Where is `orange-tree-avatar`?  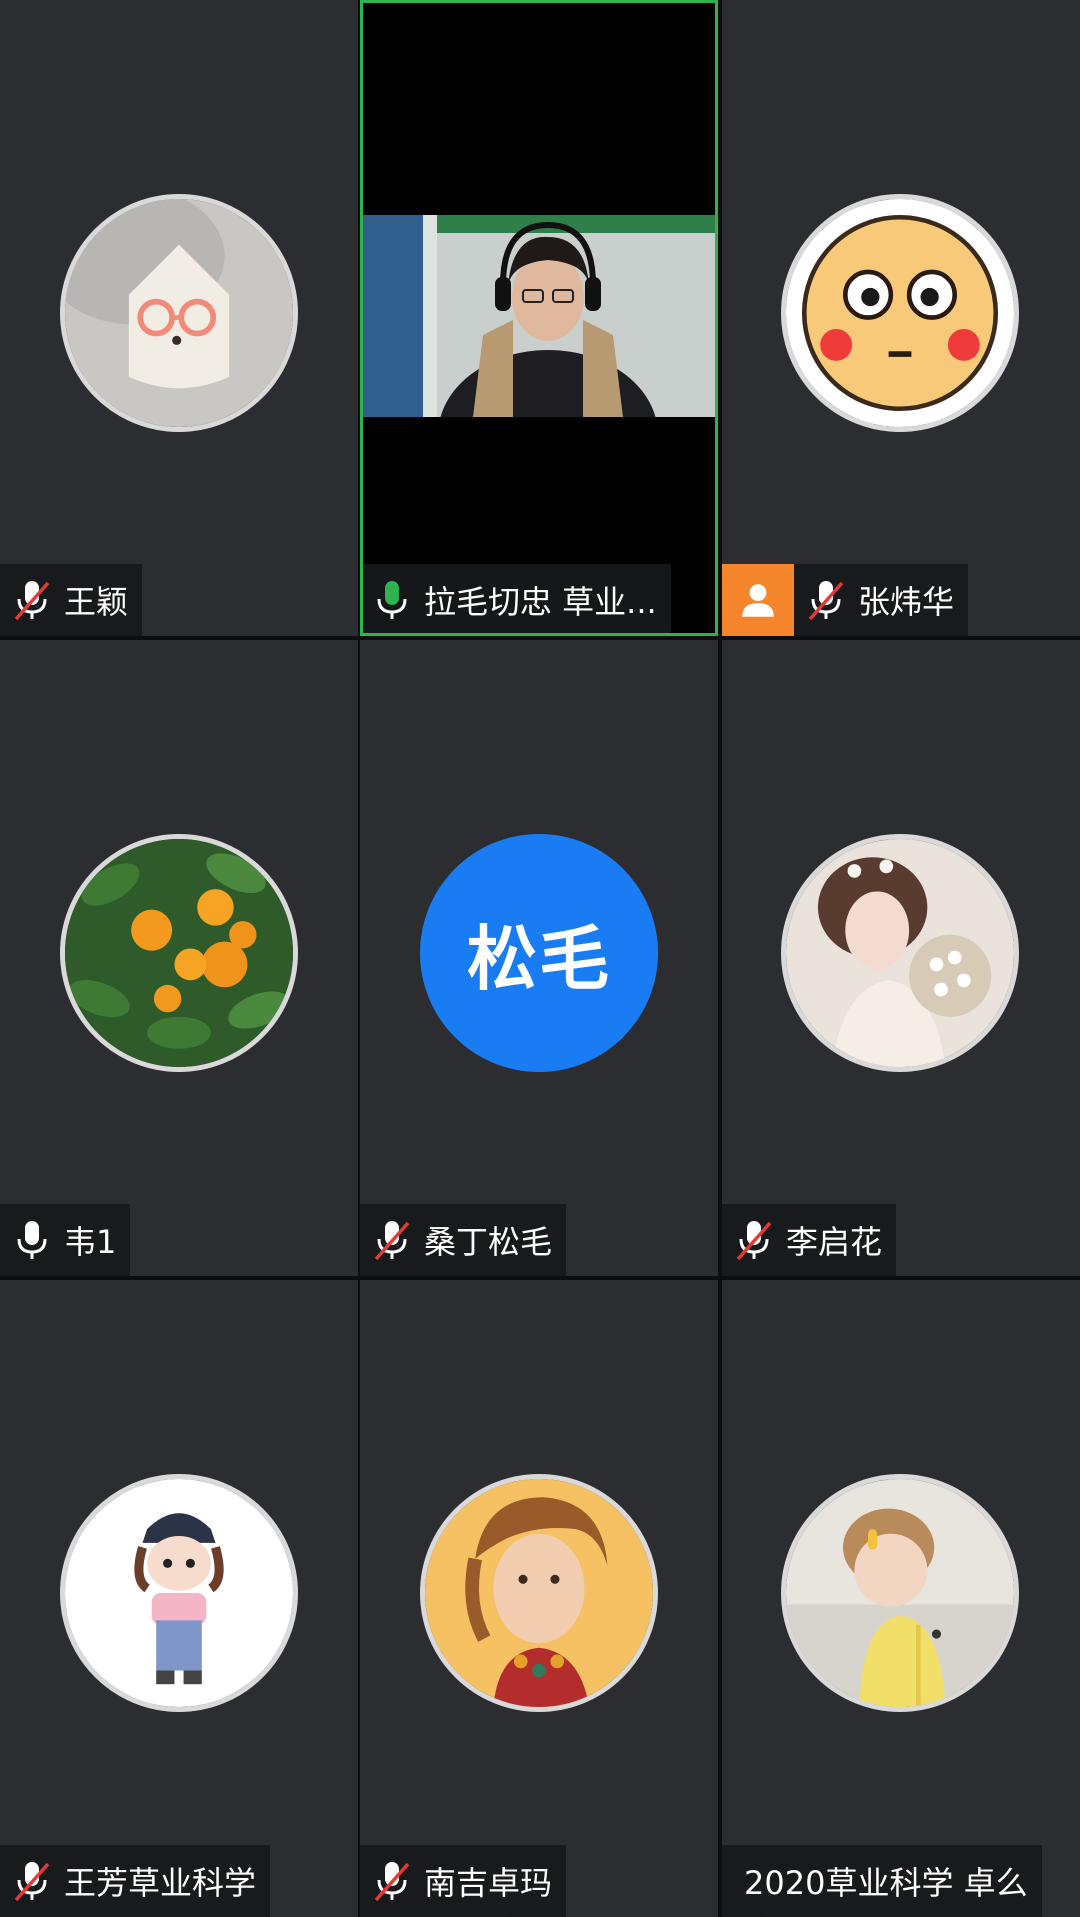 orange-tree-avatar is located at coordinates (179, 953).